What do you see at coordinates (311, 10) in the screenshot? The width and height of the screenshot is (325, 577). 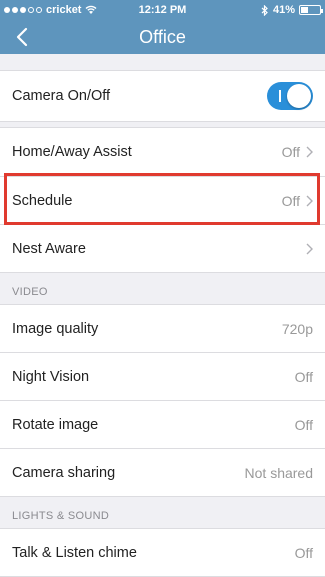 I see `battery-icon` at bounding box center [311, 10].